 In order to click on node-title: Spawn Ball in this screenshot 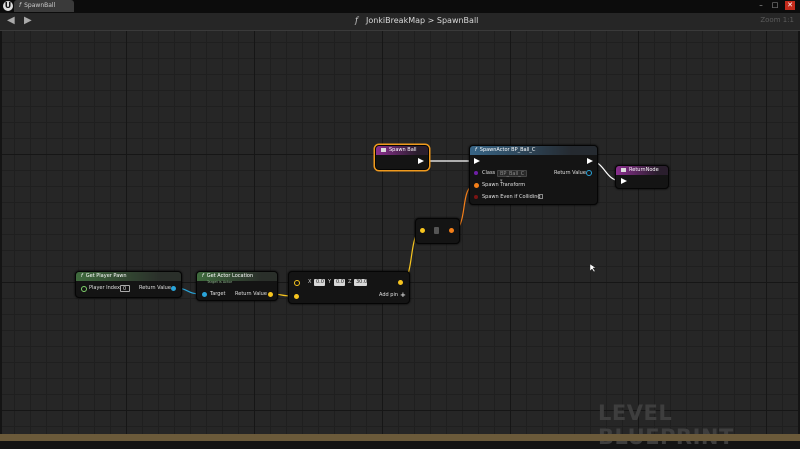, I will do `click(403, 150)`.